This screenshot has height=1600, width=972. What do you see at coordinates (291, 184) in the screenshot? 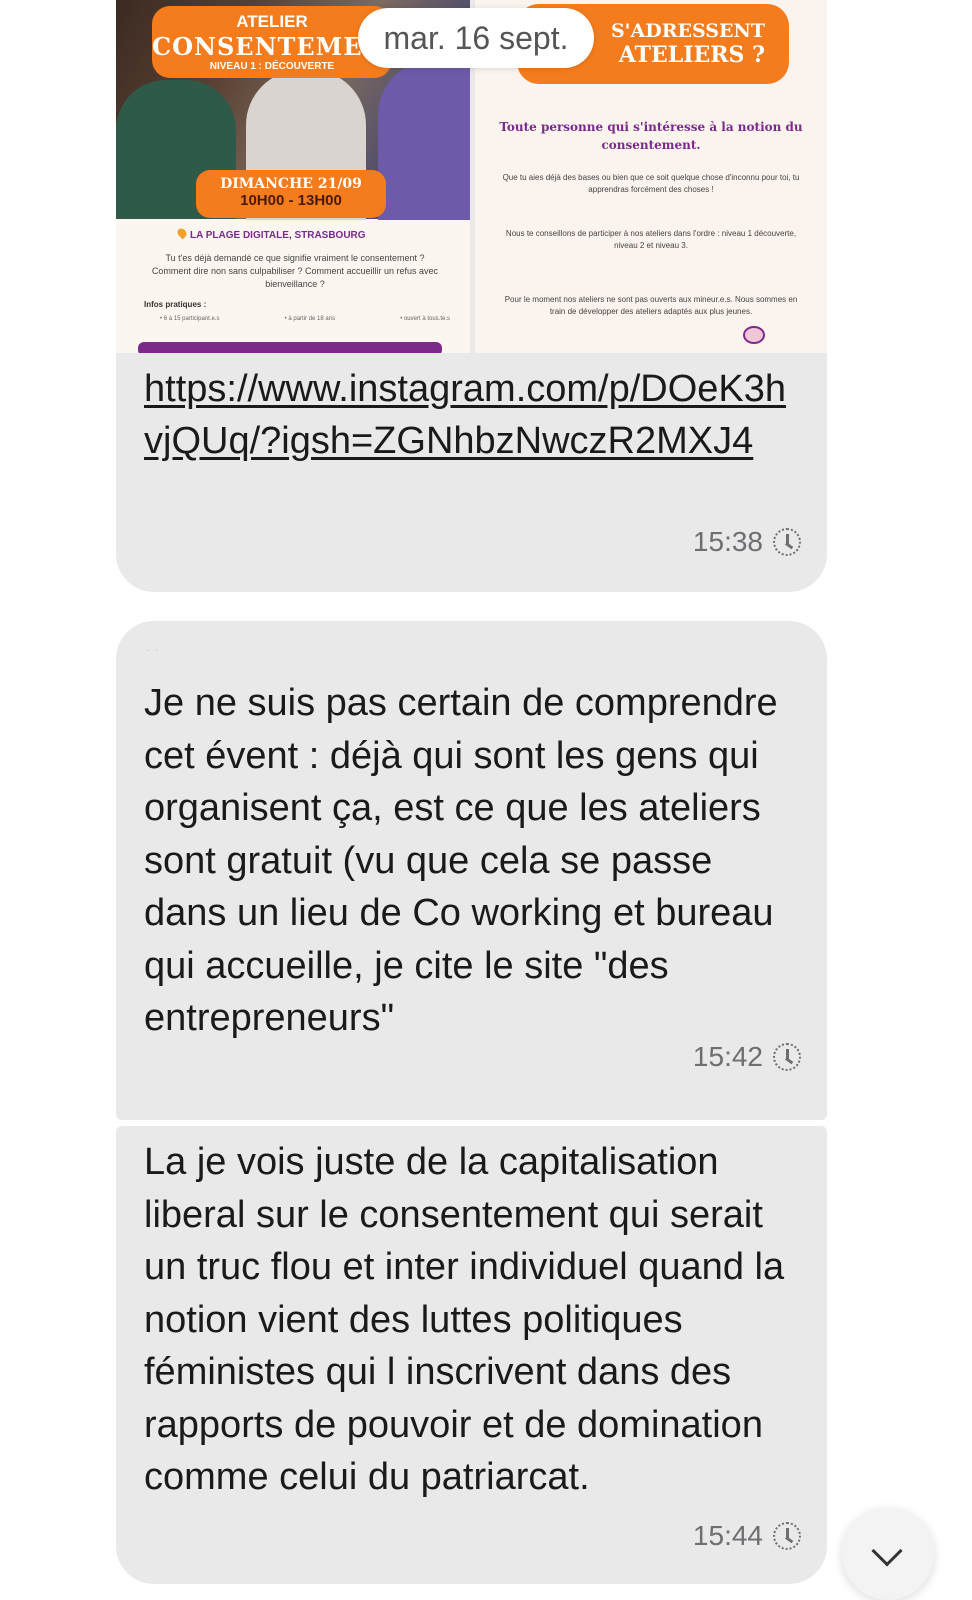
I see `preview-date: DIMANCHE 21/09` at bounding box center [291, 184].